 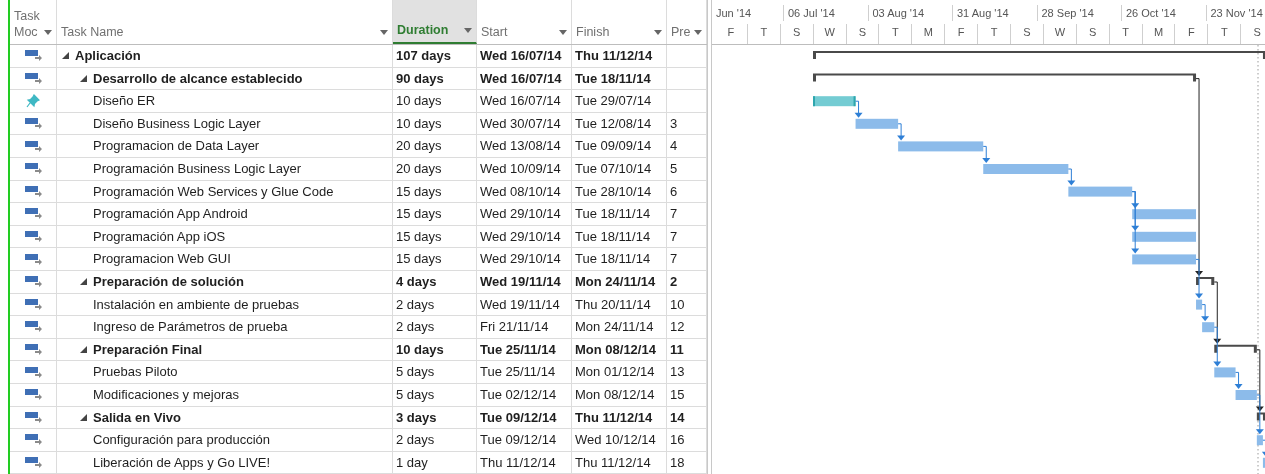 I want to click on start-date-cell-text: Tue 02/12/14, so click(x=518, y=394).